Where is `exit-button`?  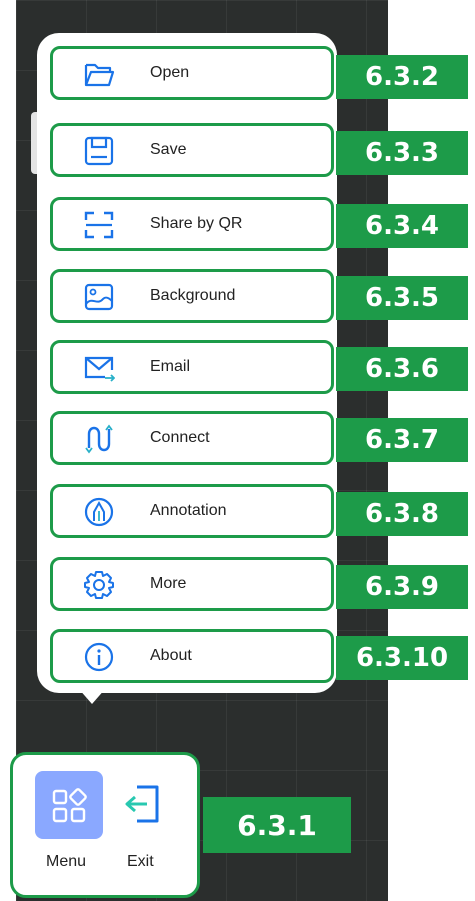 exit-button is located at coordinates (145, 805).